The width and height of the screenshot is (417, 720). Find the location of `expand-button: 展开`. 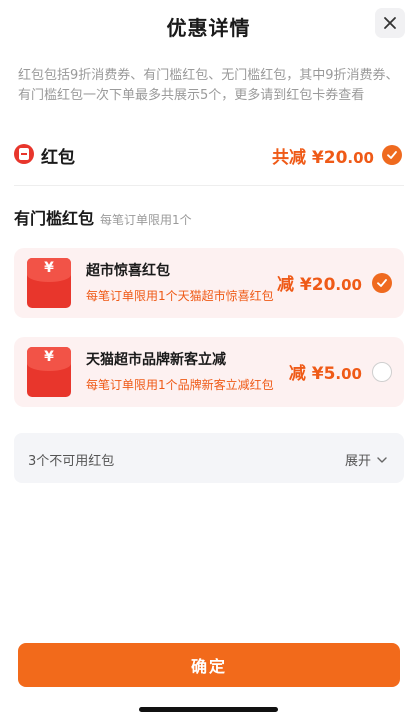

expand-button: 展开 is located at coordinates (366, 459).